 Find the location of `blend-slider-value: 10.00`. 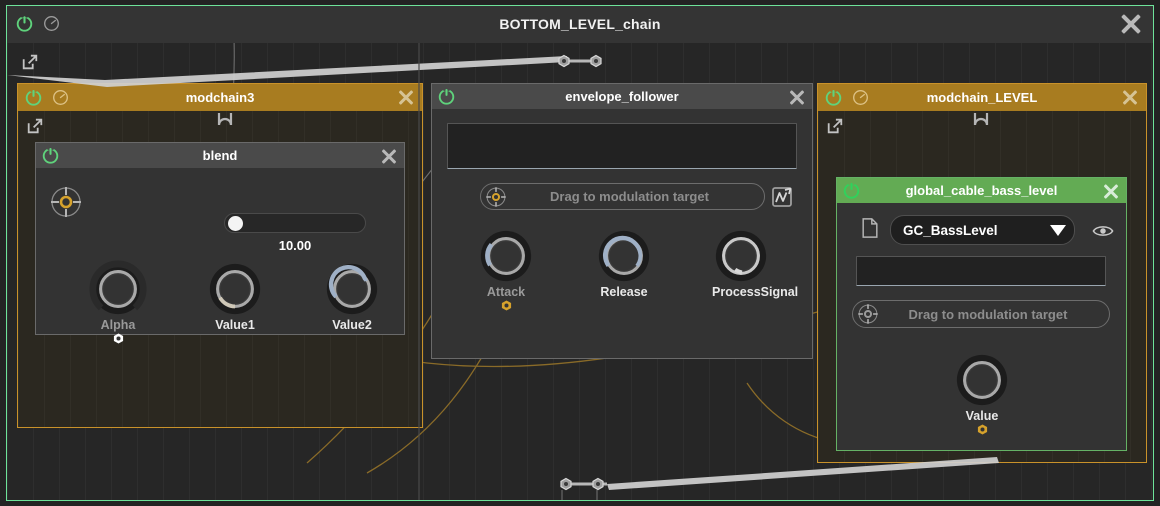

blend-slider-value: 10.00 is located at coordinates (295, 245).